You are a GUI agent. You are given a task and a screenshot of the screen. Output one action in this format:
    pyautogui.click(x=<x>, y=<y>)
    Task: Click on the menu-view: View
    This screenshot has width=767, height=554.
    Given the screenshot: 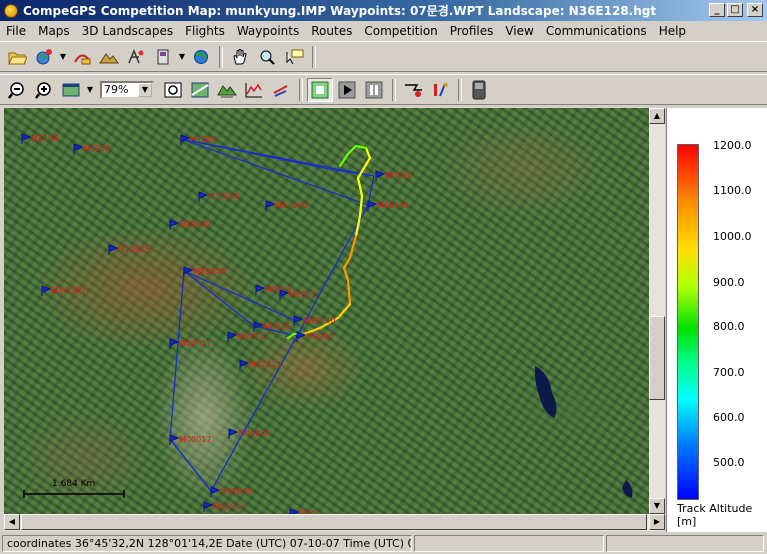 What is the action you would take?
    pyautogui.click(x=519, y=31)
    